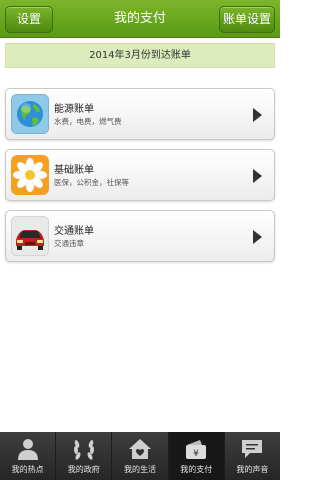 This screenshot has height=480, width=320. Describe the element at coordinates (27, 449) in the screenshot. I see `person-icon` at that location.